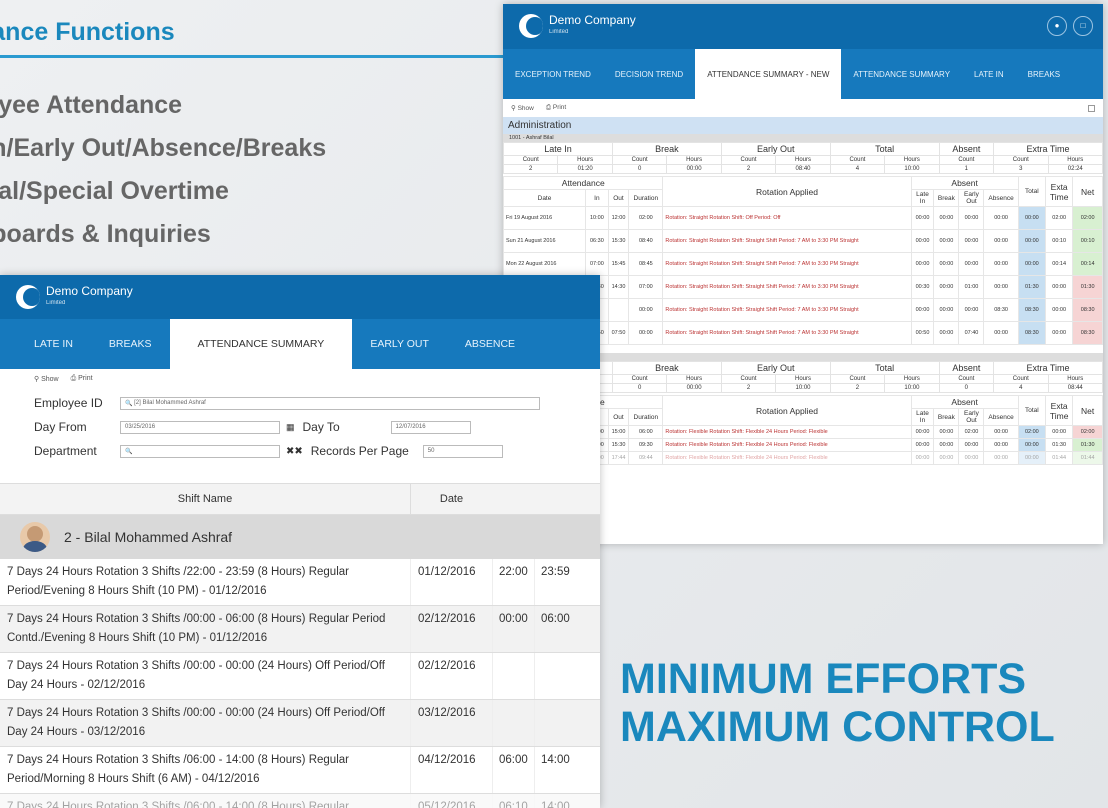  What do you see at coordinates (1059, 445) in the screenshot?
I see `cell-extra: 01:30` at bounding box center [1059, 445].